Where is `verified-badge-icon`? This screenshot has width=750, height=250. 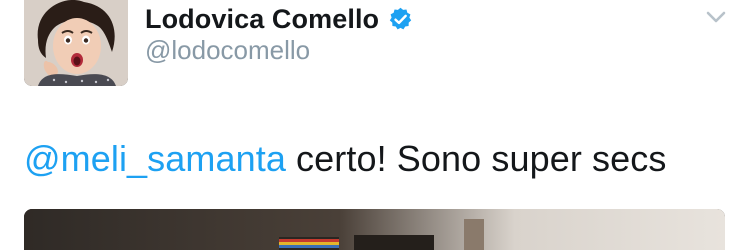
verified-badge-icon is located at coordinates (400, 19).